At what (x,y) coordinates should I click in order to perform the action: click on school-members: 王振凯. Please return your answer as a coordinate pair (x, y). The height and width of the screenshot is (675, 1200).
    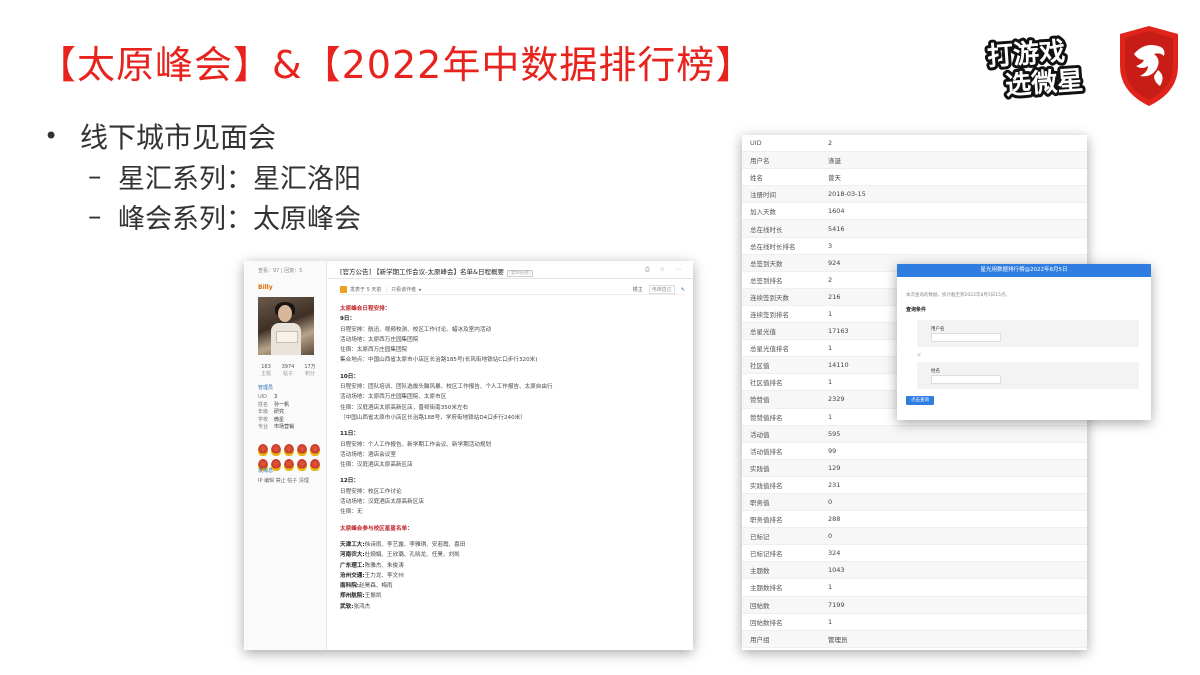
    Looking at the image, I should click on (373, 596).